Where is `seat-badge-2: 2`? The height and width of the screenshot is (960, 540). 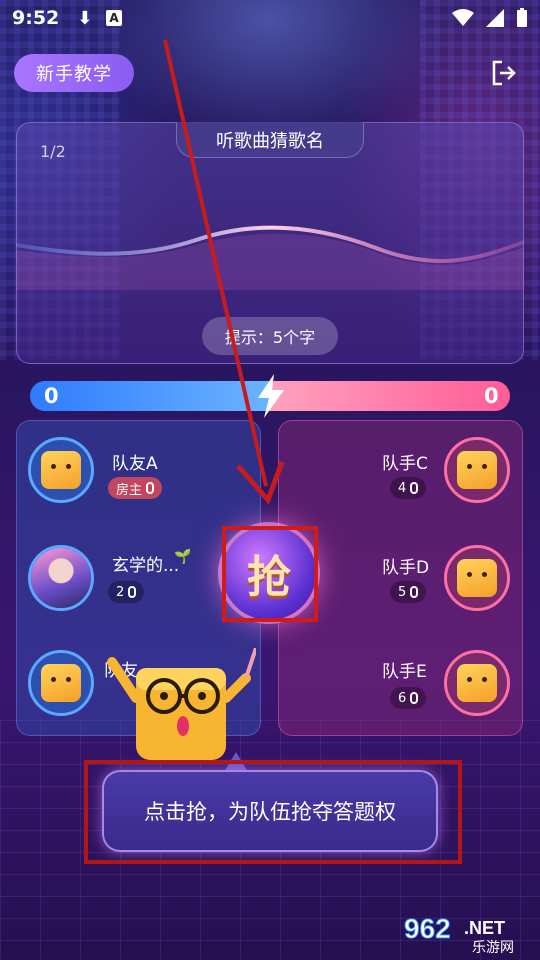
seat-badge-2: 2 is located at coordinates (126, 592).